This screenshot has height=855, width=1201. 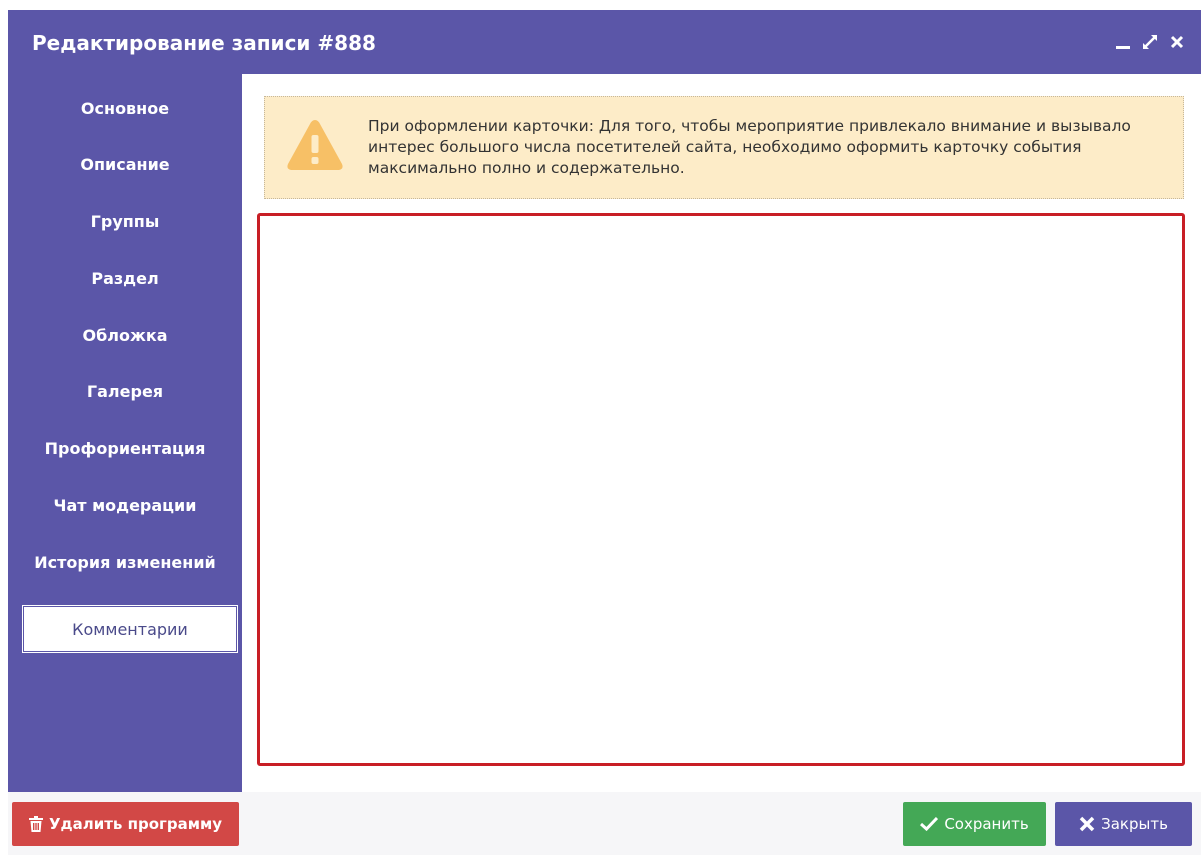 I want to click on save-button: Сохранить, so click(x=974, y=824).